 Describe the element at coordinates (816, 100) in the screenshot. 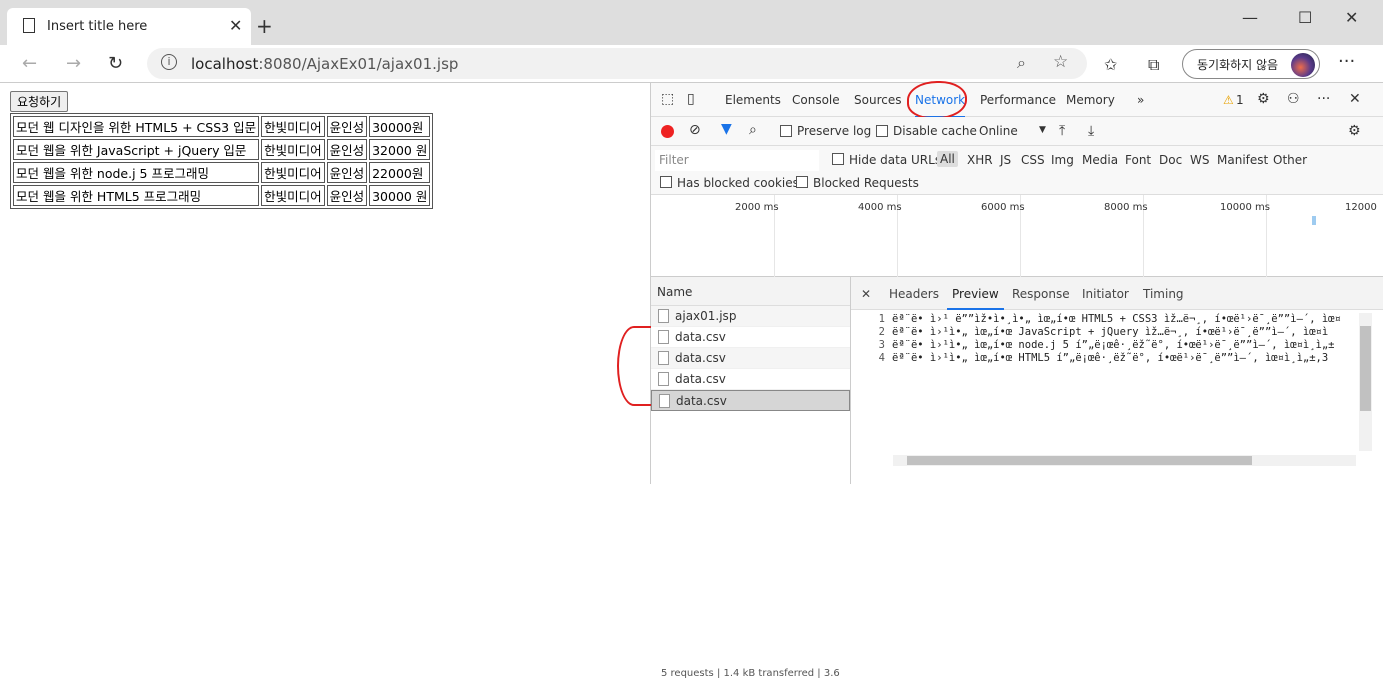

I see `tab-console: Console` at that location.